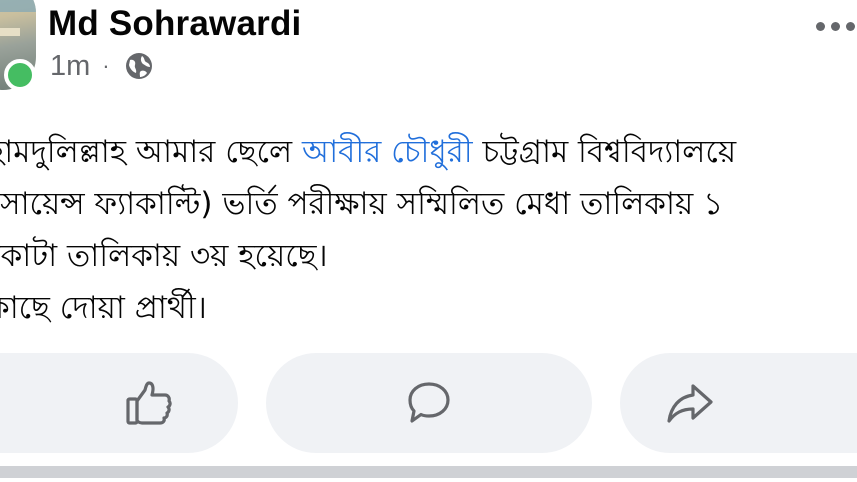 The width and height of the screenshot is (857, 482). What do you see at coordinates (20, 75) in the screenshot?
I see `online-status-indicator` at bounding box center [20, 75].